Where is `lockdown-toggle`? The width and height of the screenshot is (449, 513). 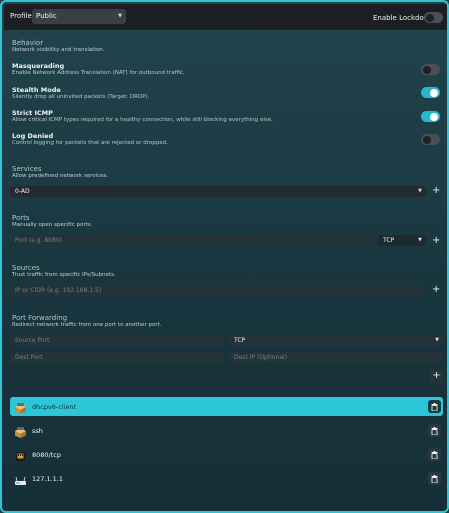
lockdown-toggle is located at coordinates (433, 17).